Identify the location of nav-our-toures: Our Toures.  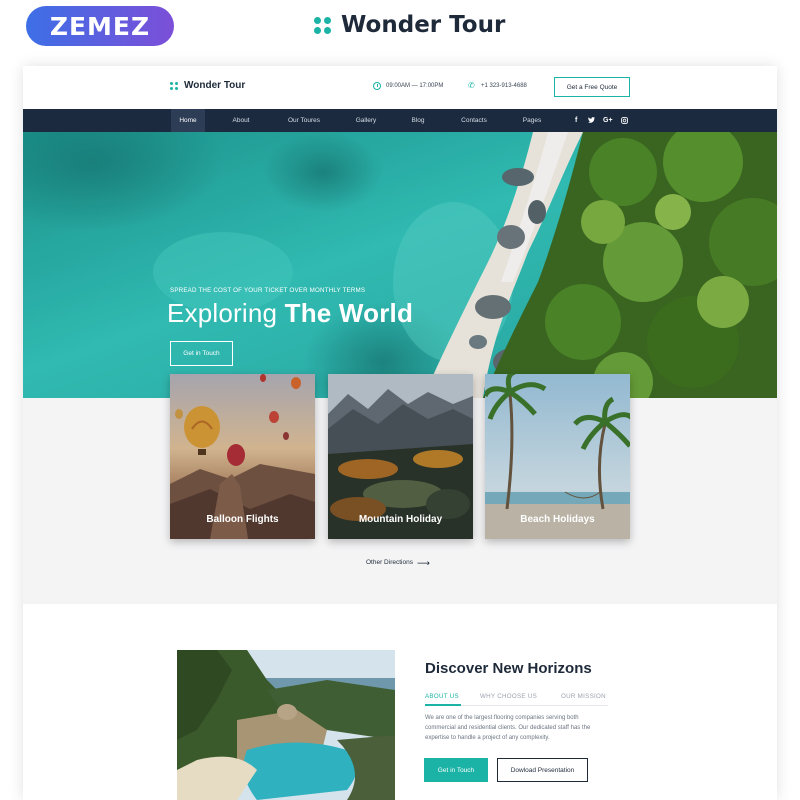
(304, 120).